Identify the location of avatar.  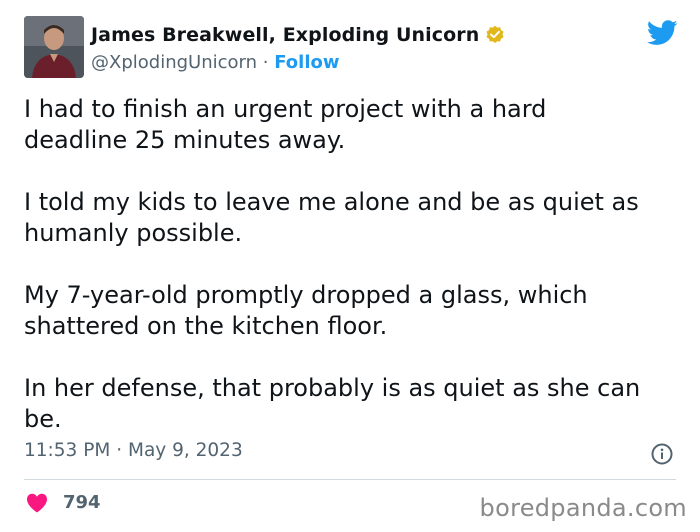
(54, 47).